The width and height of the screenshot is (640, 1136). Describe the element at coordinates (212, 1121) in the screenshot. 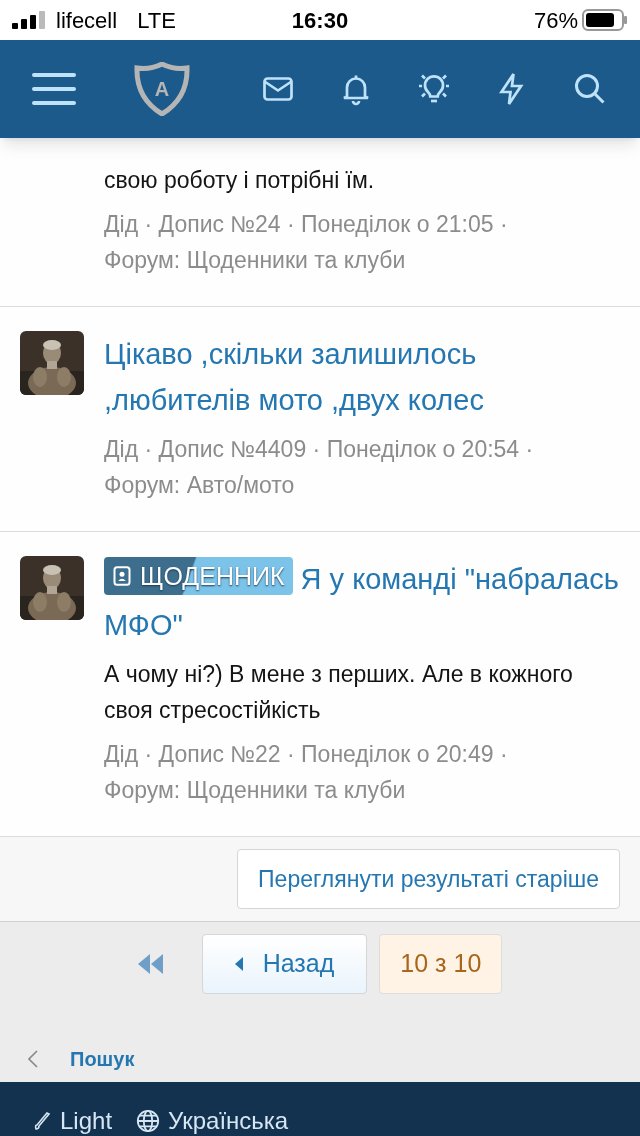

I see `language-link: Українська` at that location.